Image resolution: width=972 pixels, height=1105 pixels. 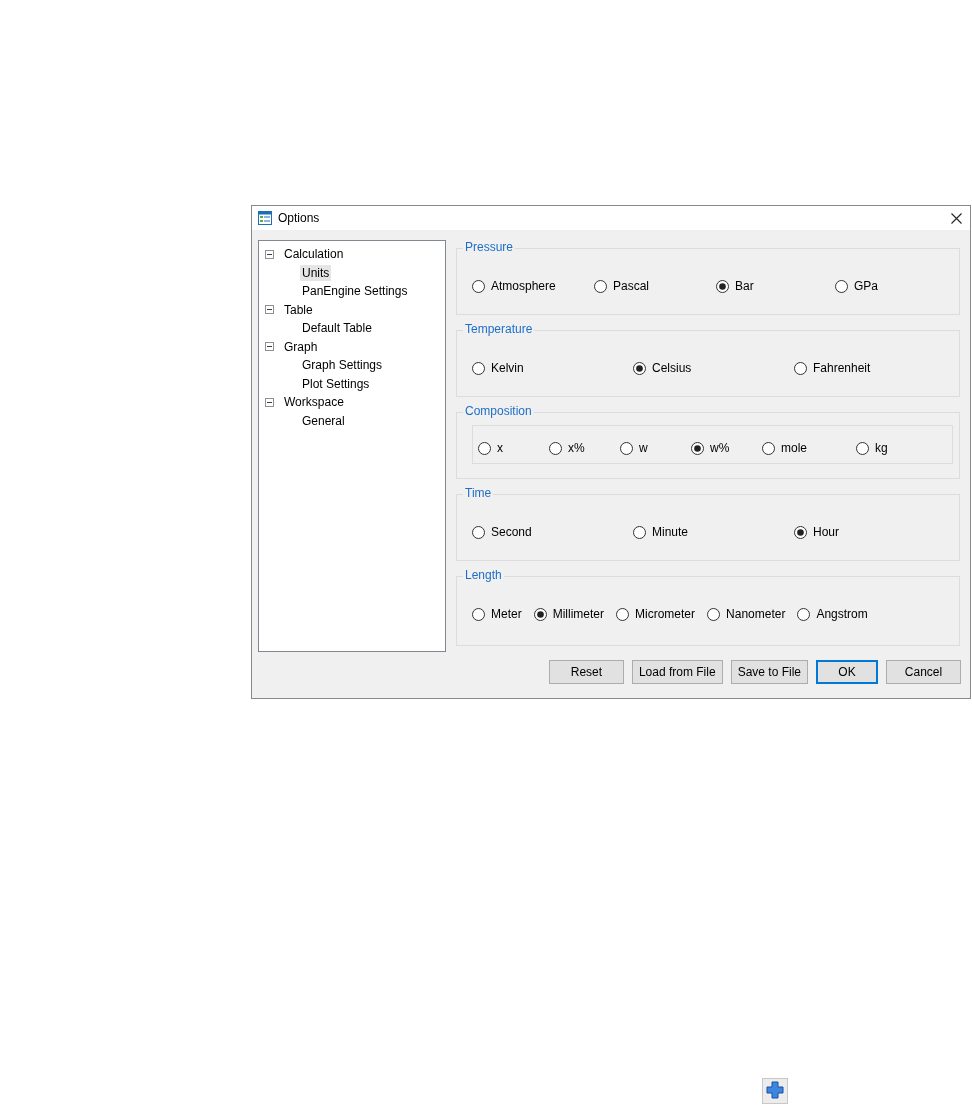 I want to click on tree-item: Graph, so click(x=301, y=346).